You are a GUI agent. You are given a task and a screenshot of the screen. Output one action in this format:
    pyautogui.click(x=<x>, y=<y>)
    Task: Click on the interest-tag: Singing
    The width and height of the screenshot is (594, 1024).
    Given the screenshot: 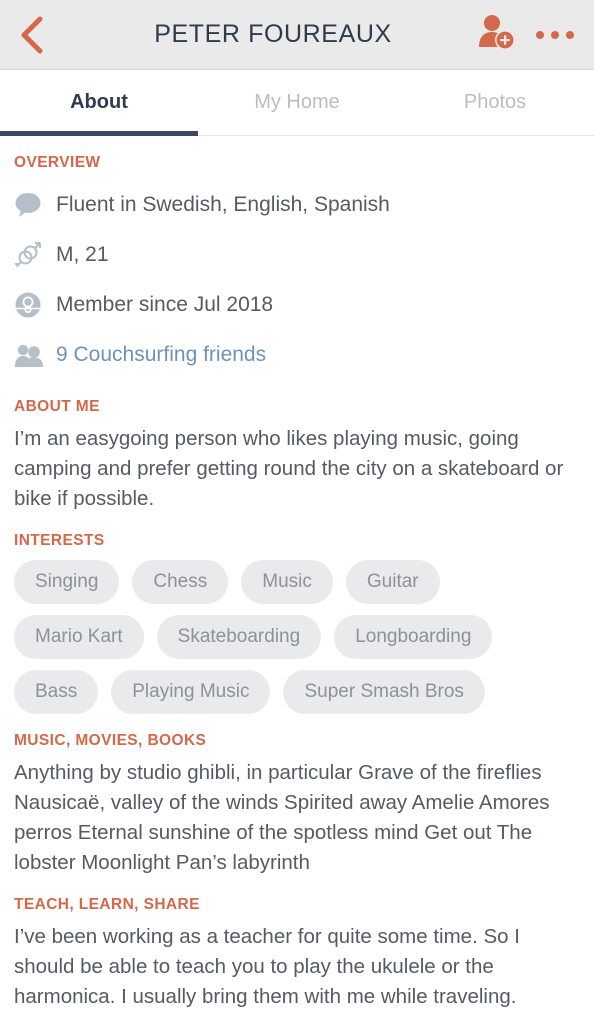 What is the action you would take?
    pyautogui.click(x=67, y=582)
    